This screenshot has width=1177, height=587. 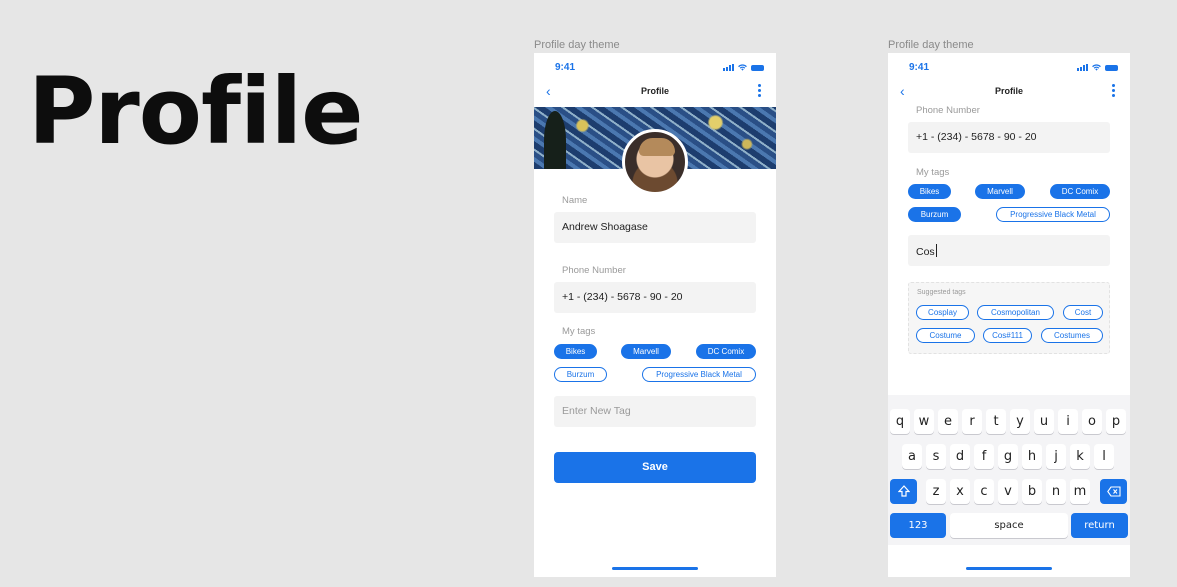 I want to click on key-i: i, so click(x=1068, y=421).